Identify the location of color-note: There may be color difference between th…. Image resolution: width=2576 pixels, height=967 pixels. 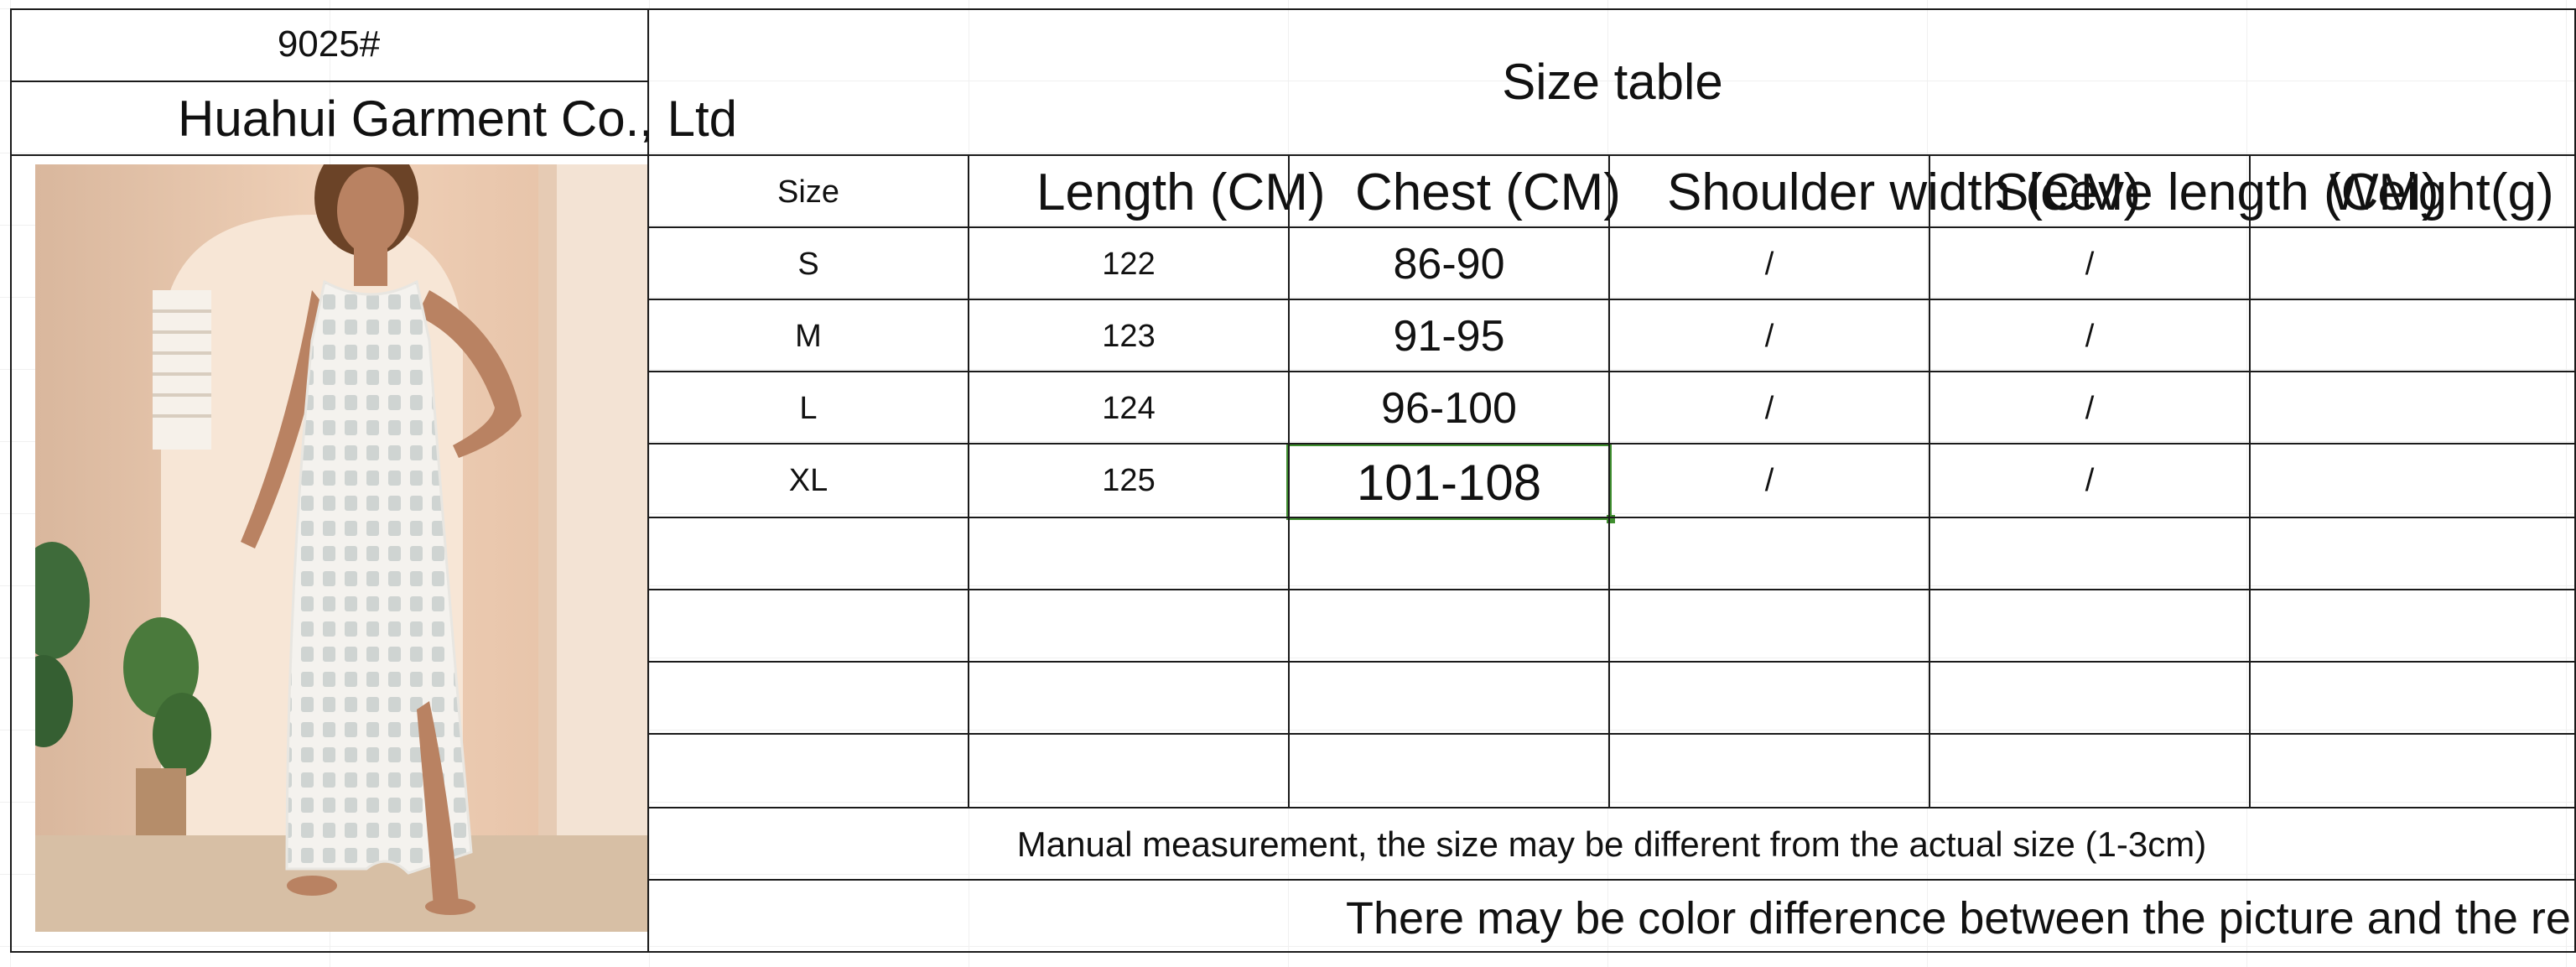
(1958, 918).